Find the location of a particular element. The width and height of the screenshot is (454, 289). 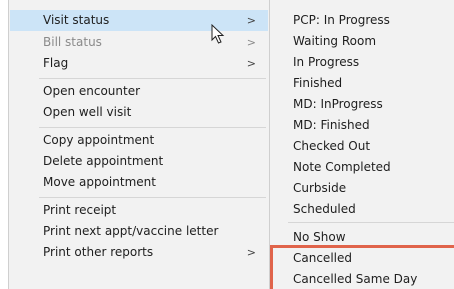

background-strip is located at coordinates (4, 144).